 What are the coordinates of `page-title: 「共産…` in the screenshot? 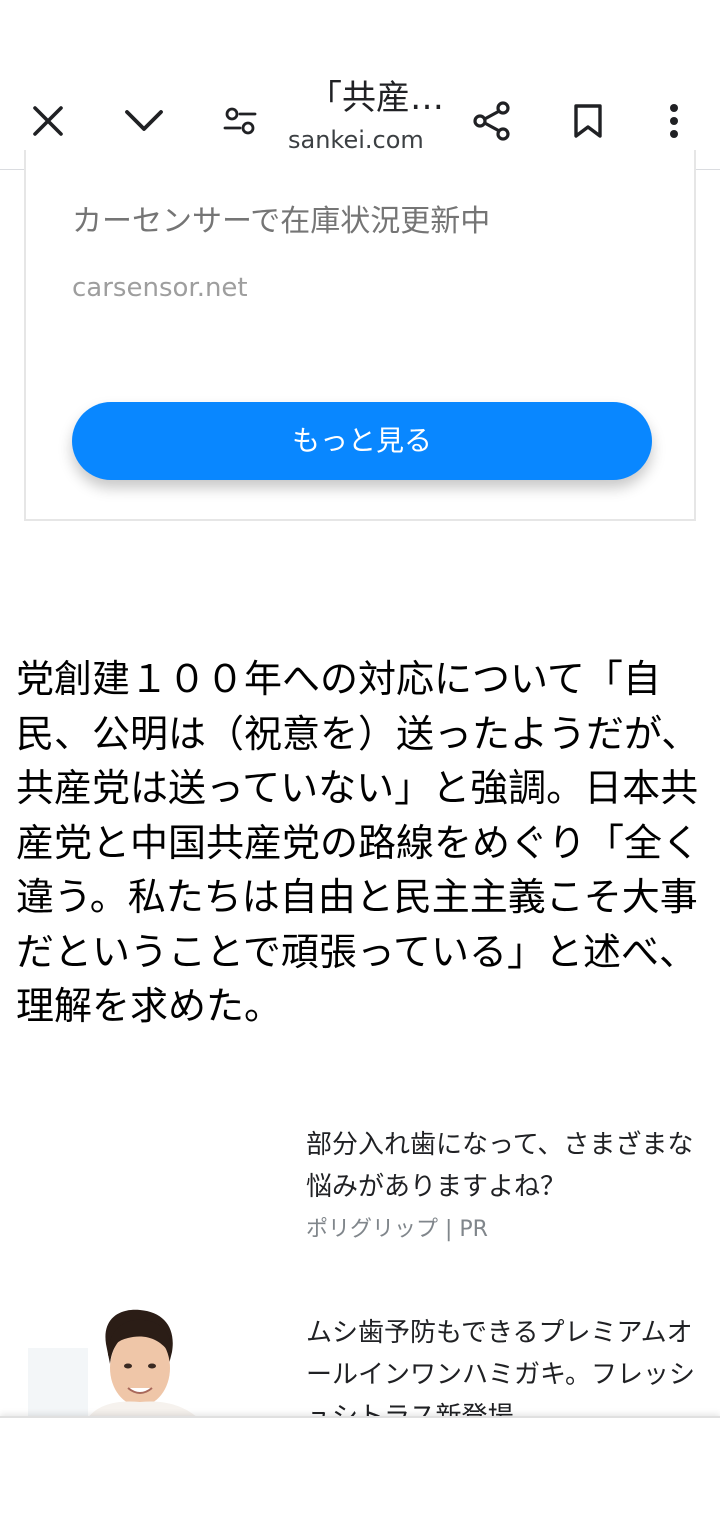 It's located at (376, 98).